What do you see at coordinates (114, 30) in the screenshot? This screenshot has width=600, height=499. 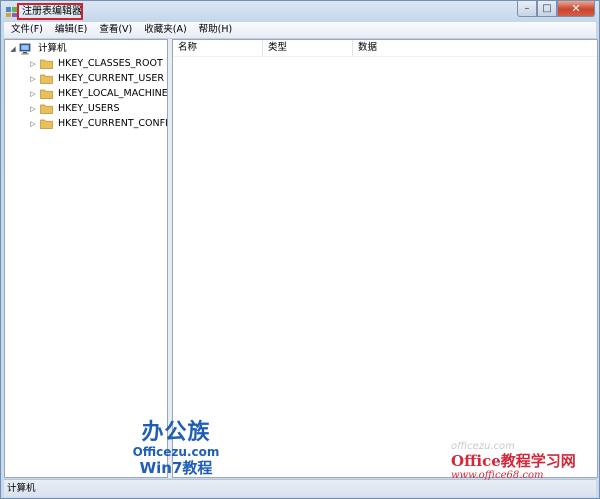 I see `menu-view: 查看(V)` at bounding box center [114, 30].